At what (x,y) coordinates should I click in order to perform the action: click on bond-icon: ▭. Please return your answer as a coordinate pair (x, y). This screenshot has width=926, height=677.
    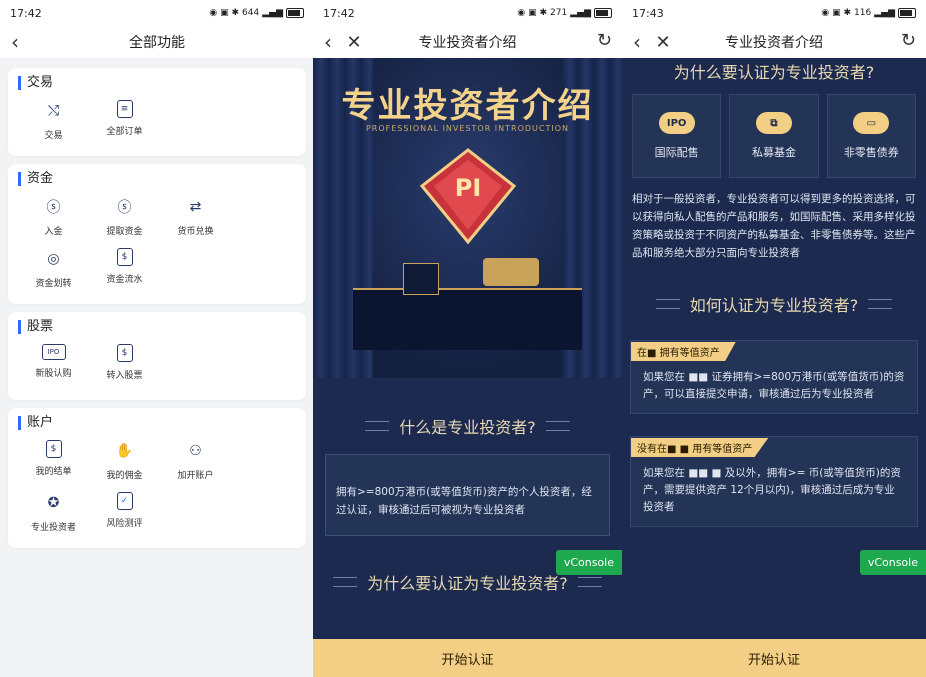
    Looking at the image, I should click on (871, 123).